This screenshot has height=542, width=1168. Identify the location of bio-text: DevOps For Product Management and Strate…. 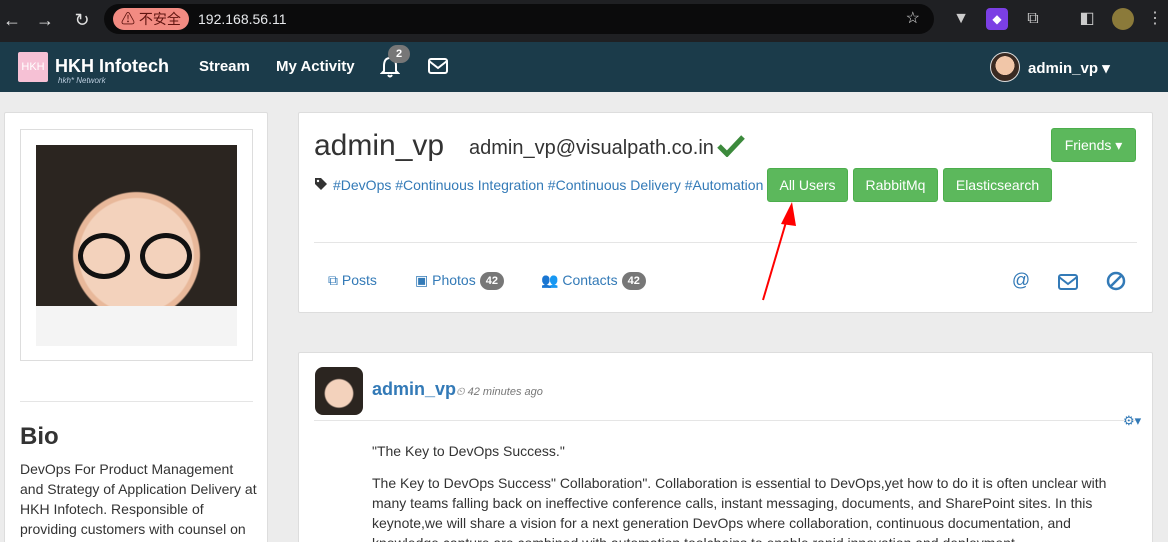
(138, 499).